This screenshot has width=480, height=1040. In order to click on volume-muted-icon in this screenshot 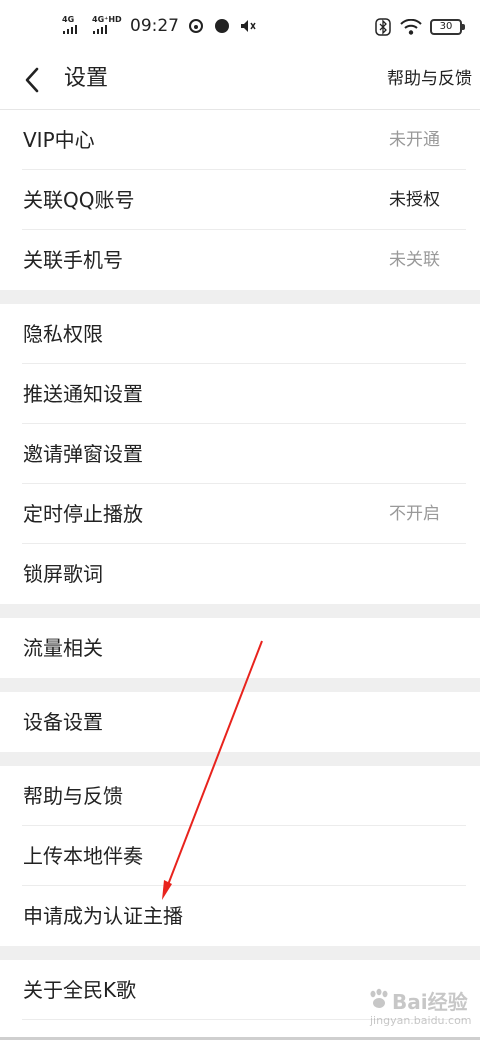, I will do `click(248, 26)`.